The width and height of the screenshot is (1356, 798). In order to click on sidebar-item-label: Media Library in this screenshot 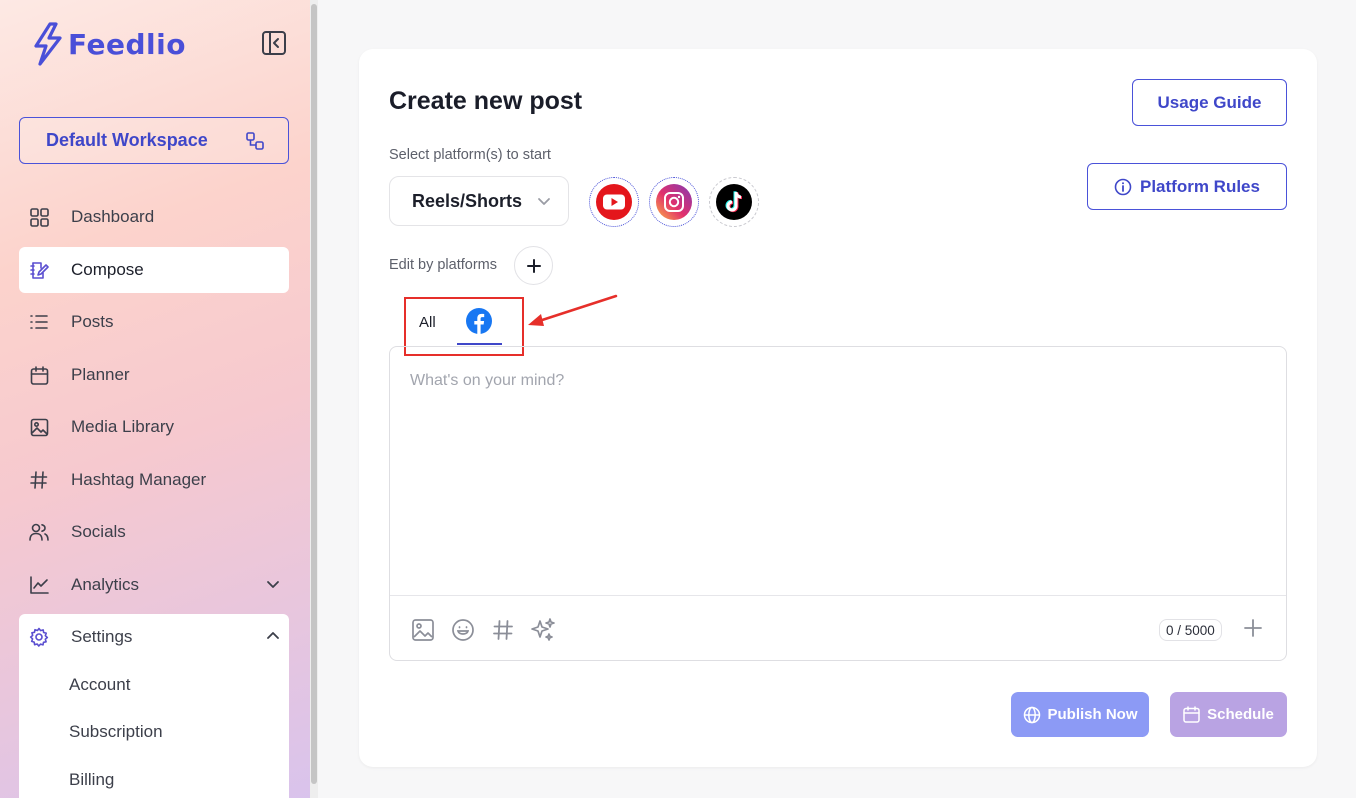, I will do `click(122, 426)`.